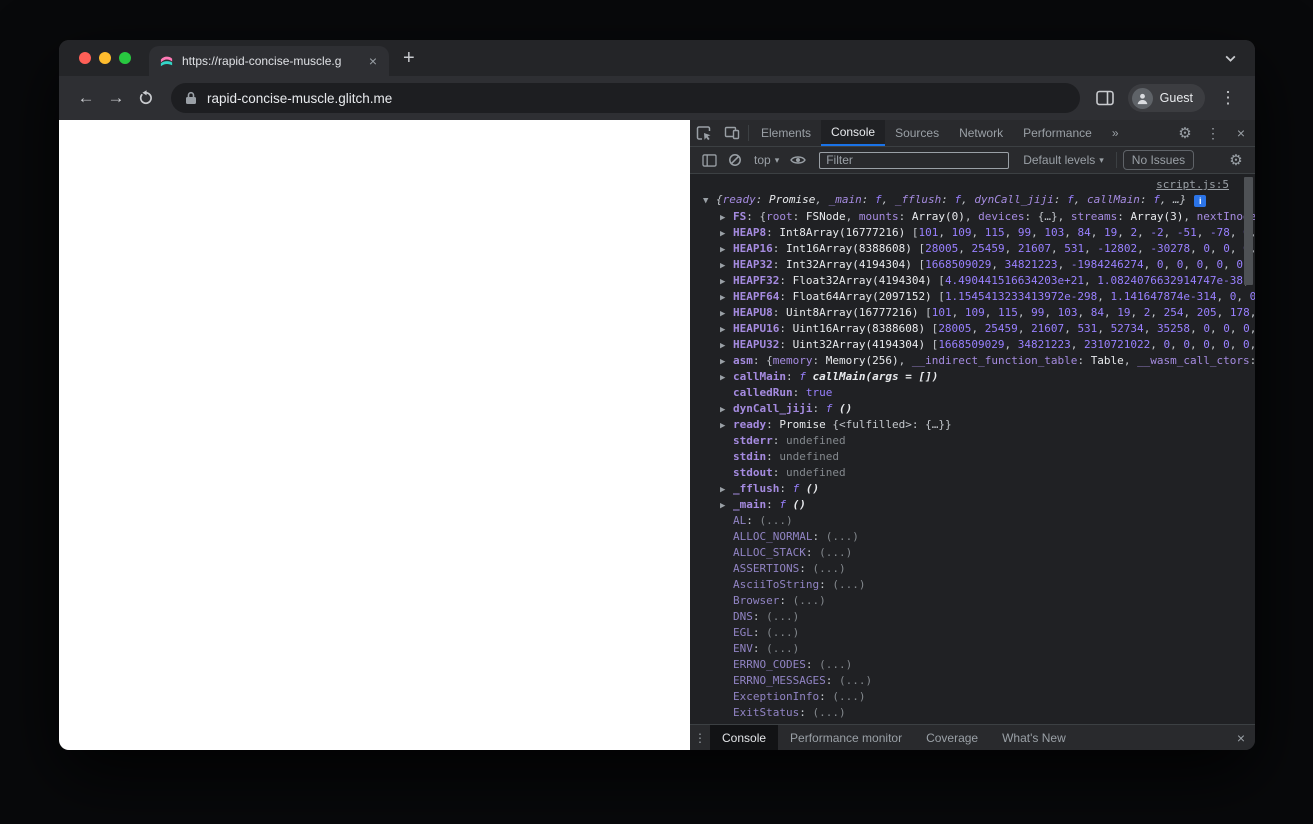 The image size is (1313, 824). I want to click on drawer-menu-button: ⋮, so click(700, 737).